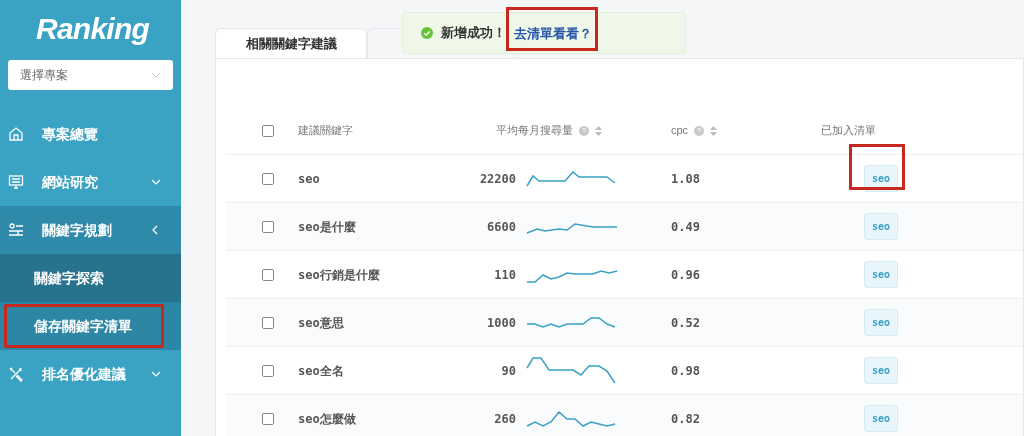  Describe the element at coordinates (508, 371) in the screenshot. I see `volume-cell-text: 90` at that location.